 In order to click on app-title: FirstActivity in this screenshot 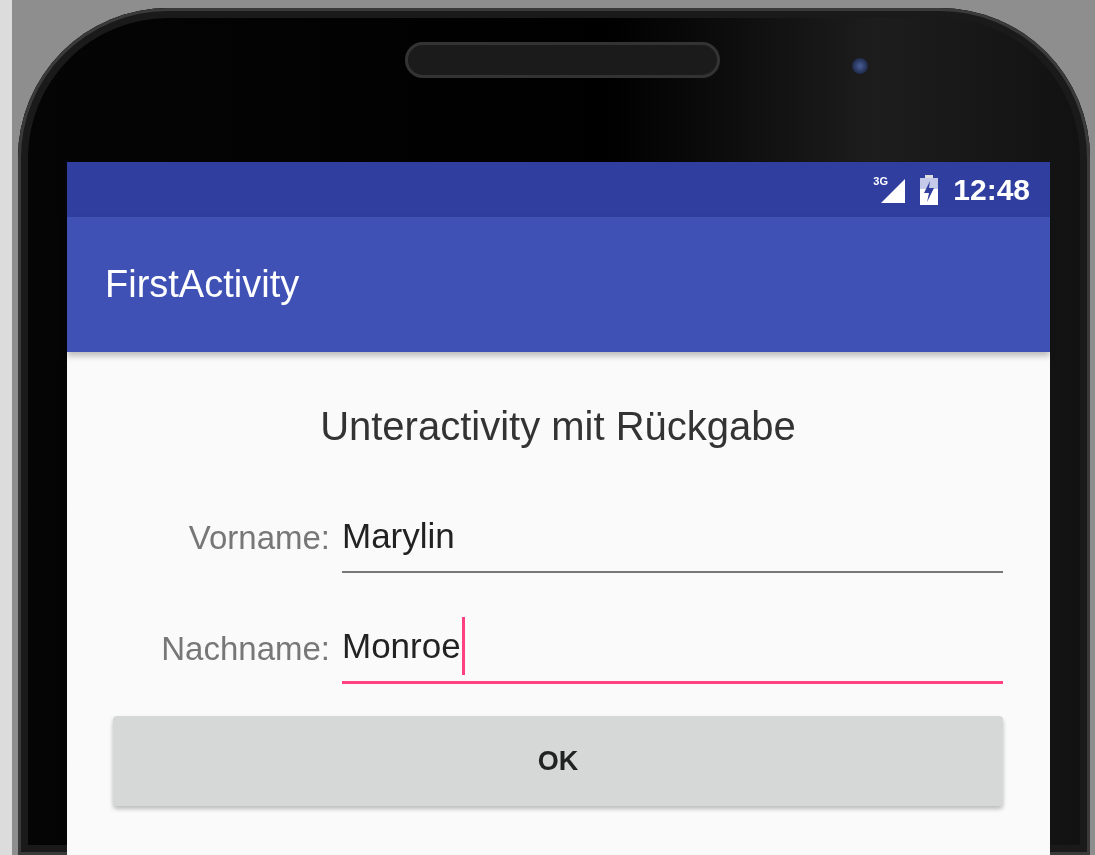, I will do `click(202, 284)`.